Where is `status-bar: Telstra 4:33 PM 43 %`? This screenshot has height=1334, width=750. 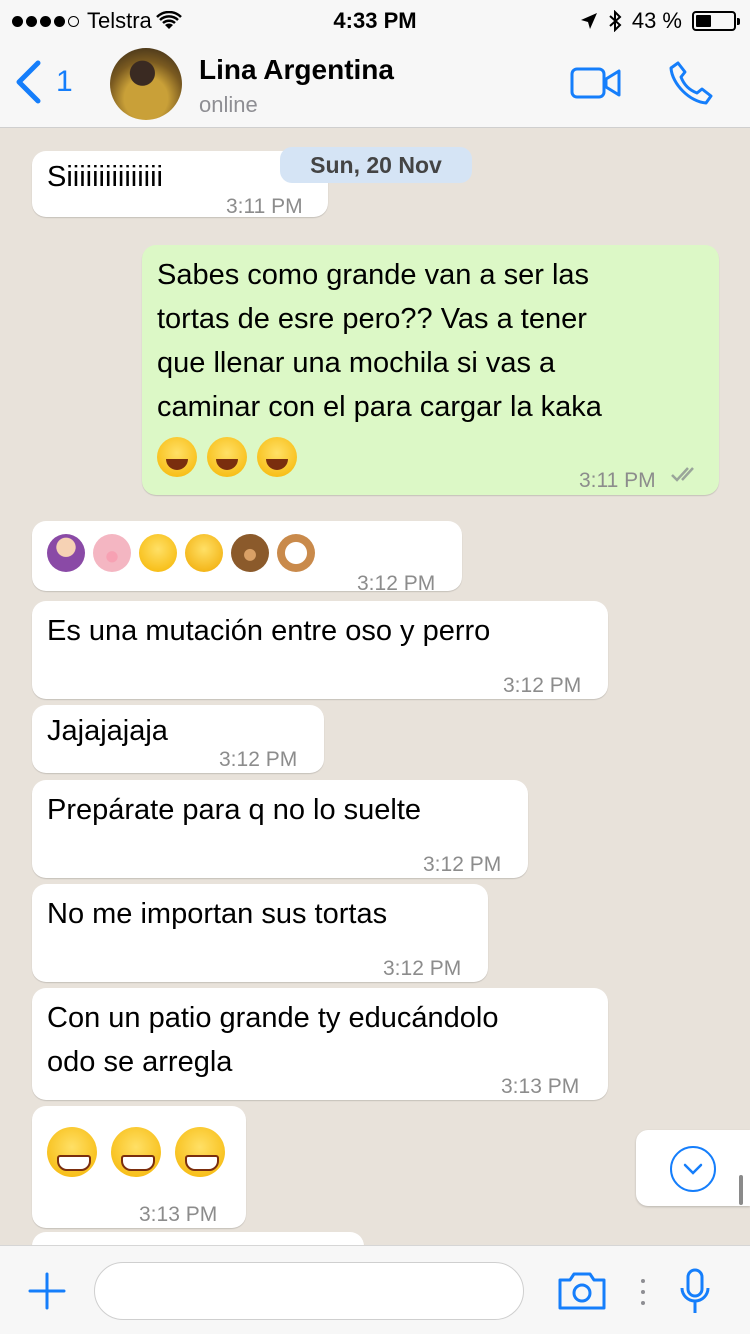
status-bar: Telstra 4:33 PM 43 % is located at coordinates (375, 20).